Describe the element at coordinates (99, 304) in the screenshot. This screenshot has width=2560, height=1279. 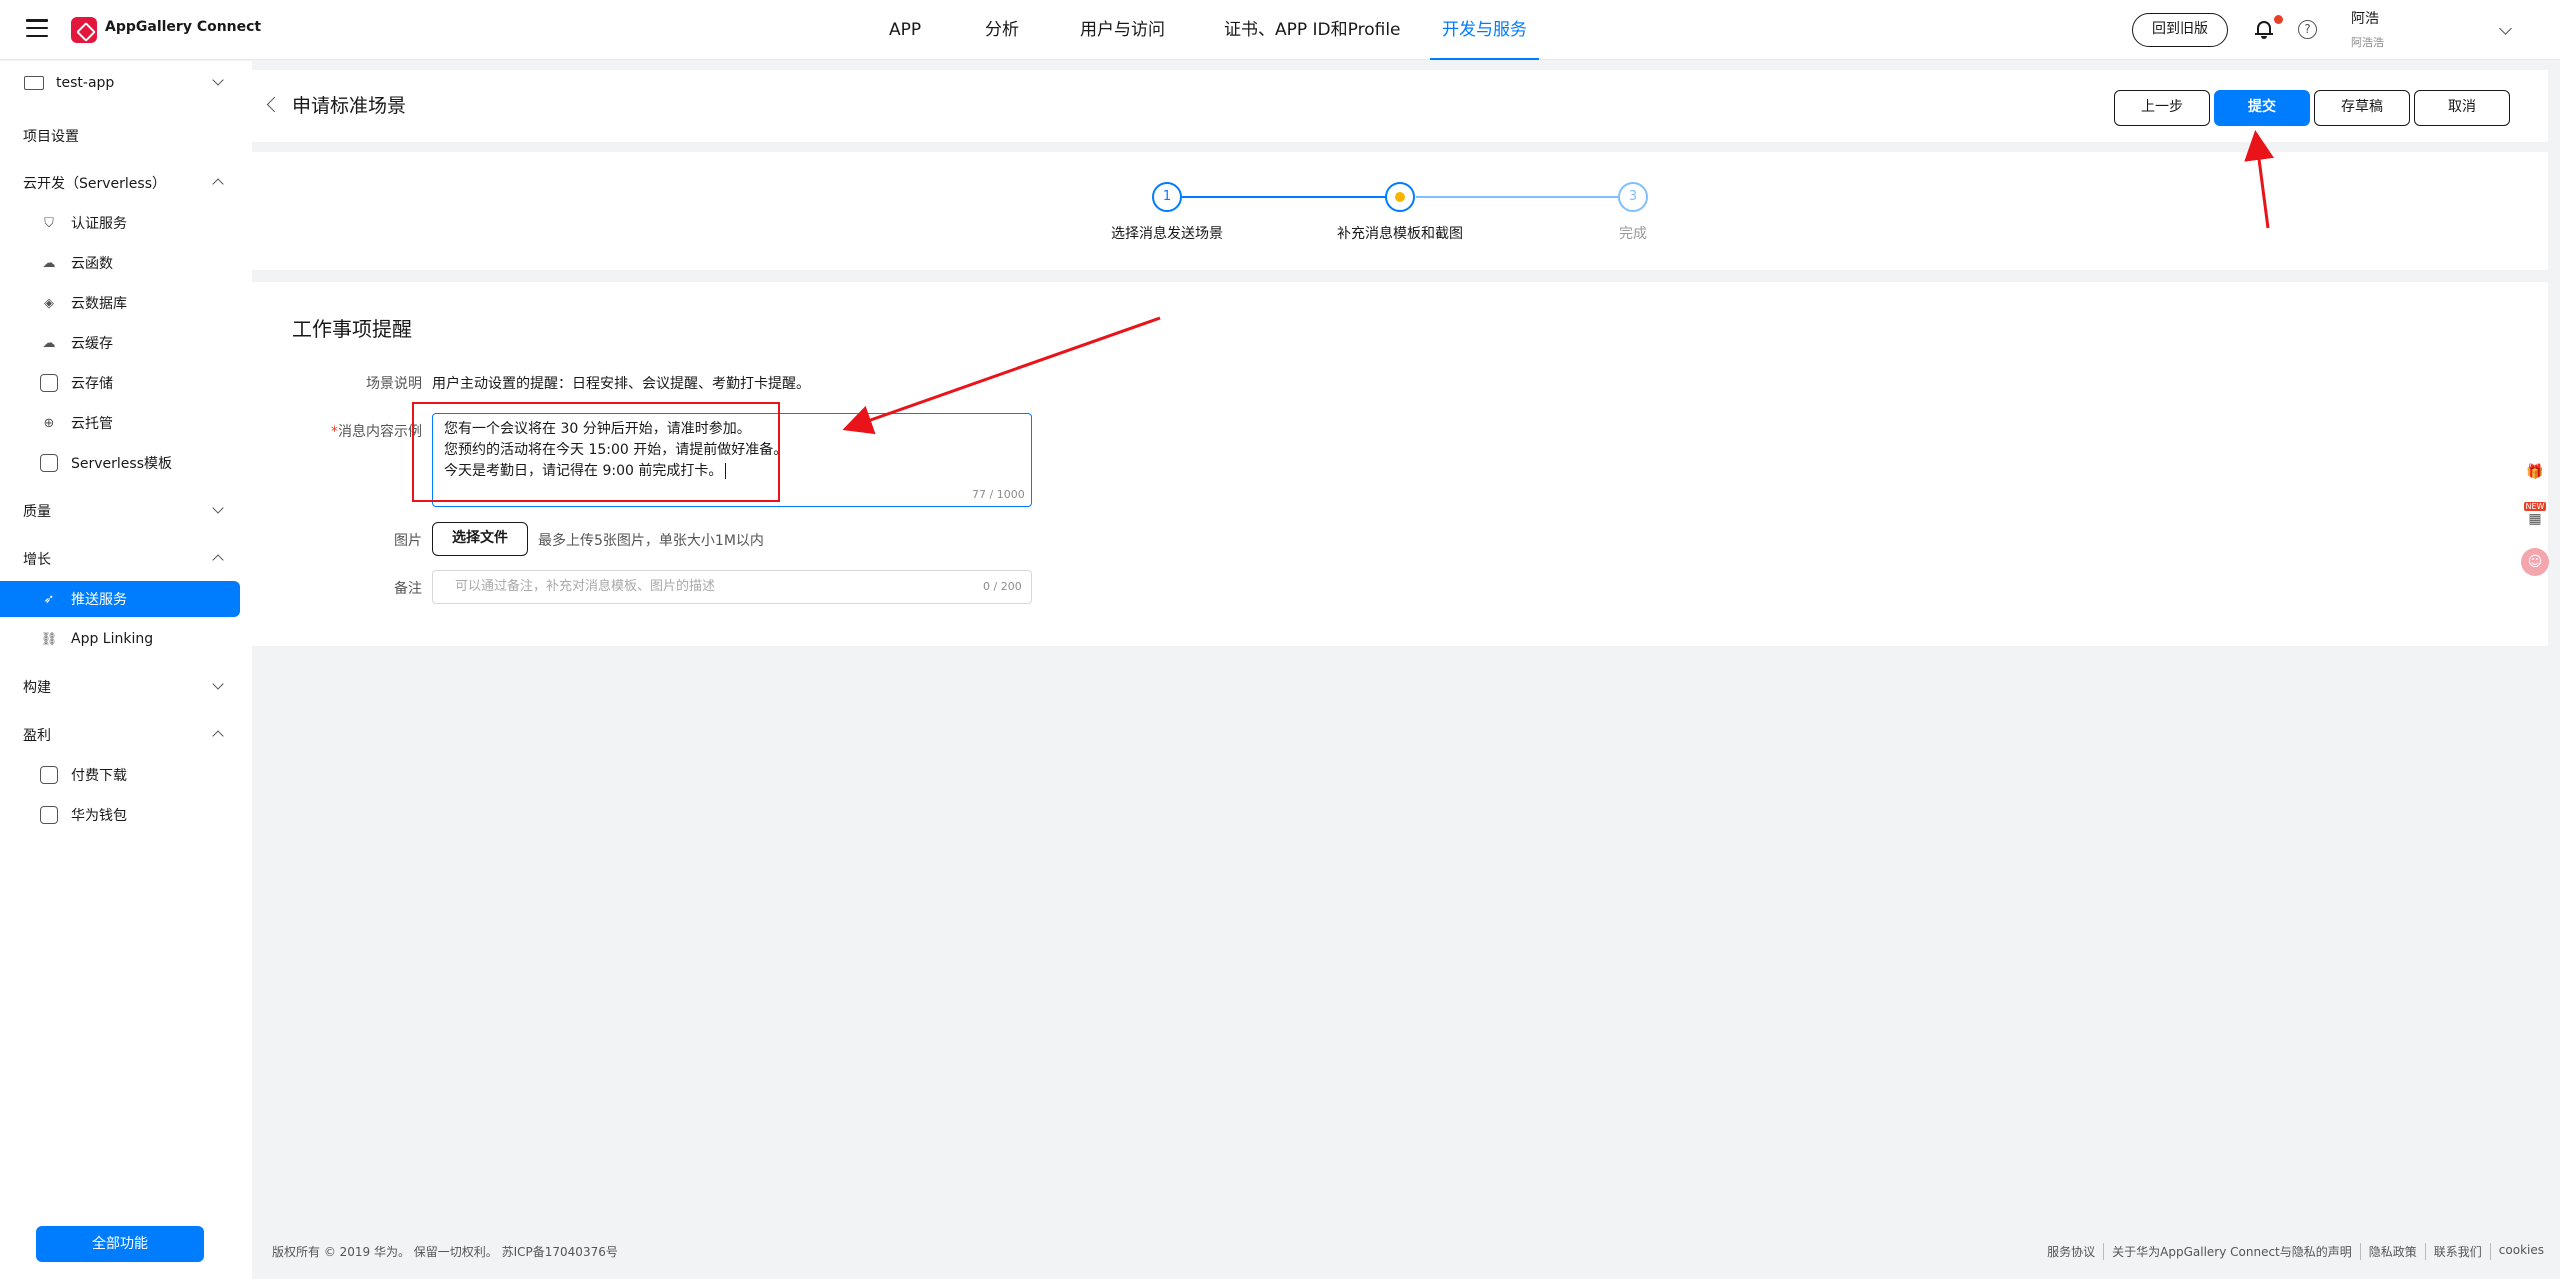
I see `sidebar-item-label: 云数据库` at that location.